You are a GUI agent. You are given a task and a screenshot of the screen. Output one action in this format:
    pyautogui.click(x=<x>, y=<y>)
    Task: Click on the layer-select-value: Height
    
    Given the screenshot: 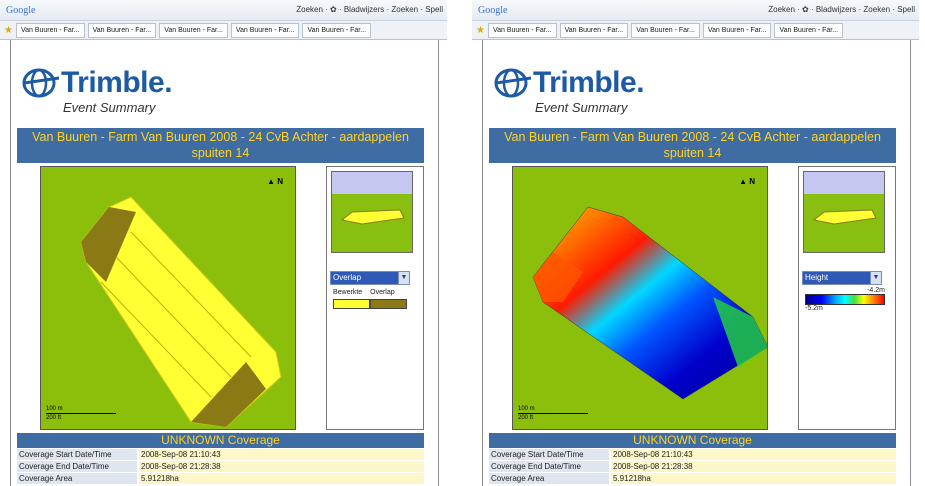 What is the action you would take?
    pyautogui.click(x=817, y=277)
    